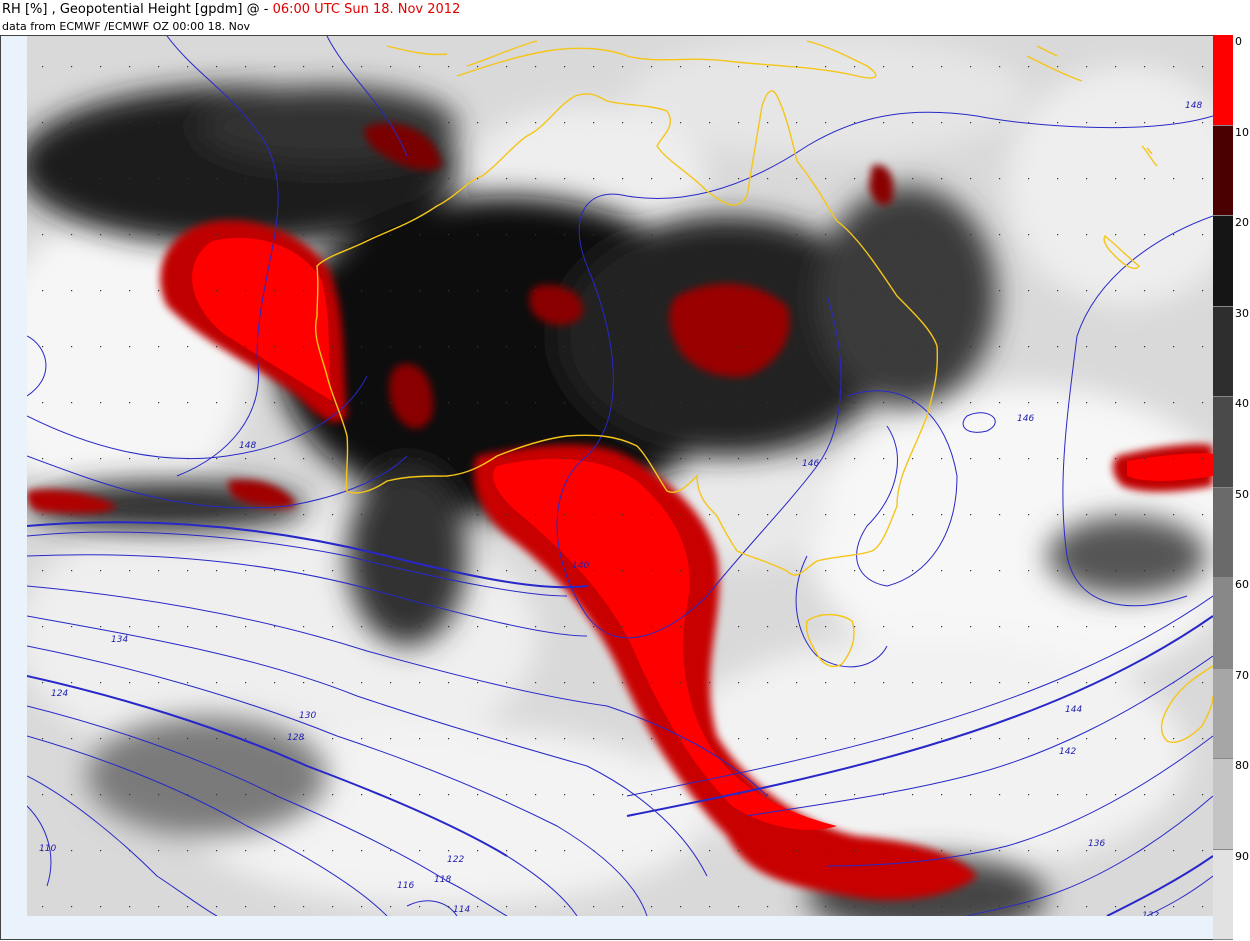 The width and height of the screenshot is (1250, 941). Describe the element at coordinates (1242, 132) in the screenshot. I see `legend-label: 10` at that location.